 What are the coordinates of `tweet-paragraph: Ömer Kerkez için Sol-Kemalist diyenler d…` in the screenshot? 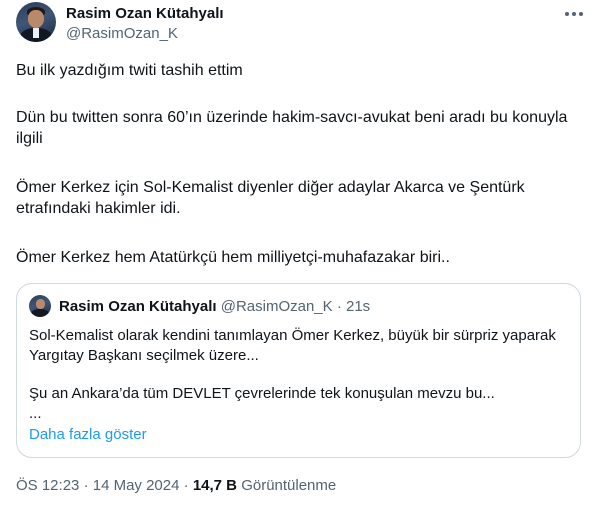 It's located at (270, 198).